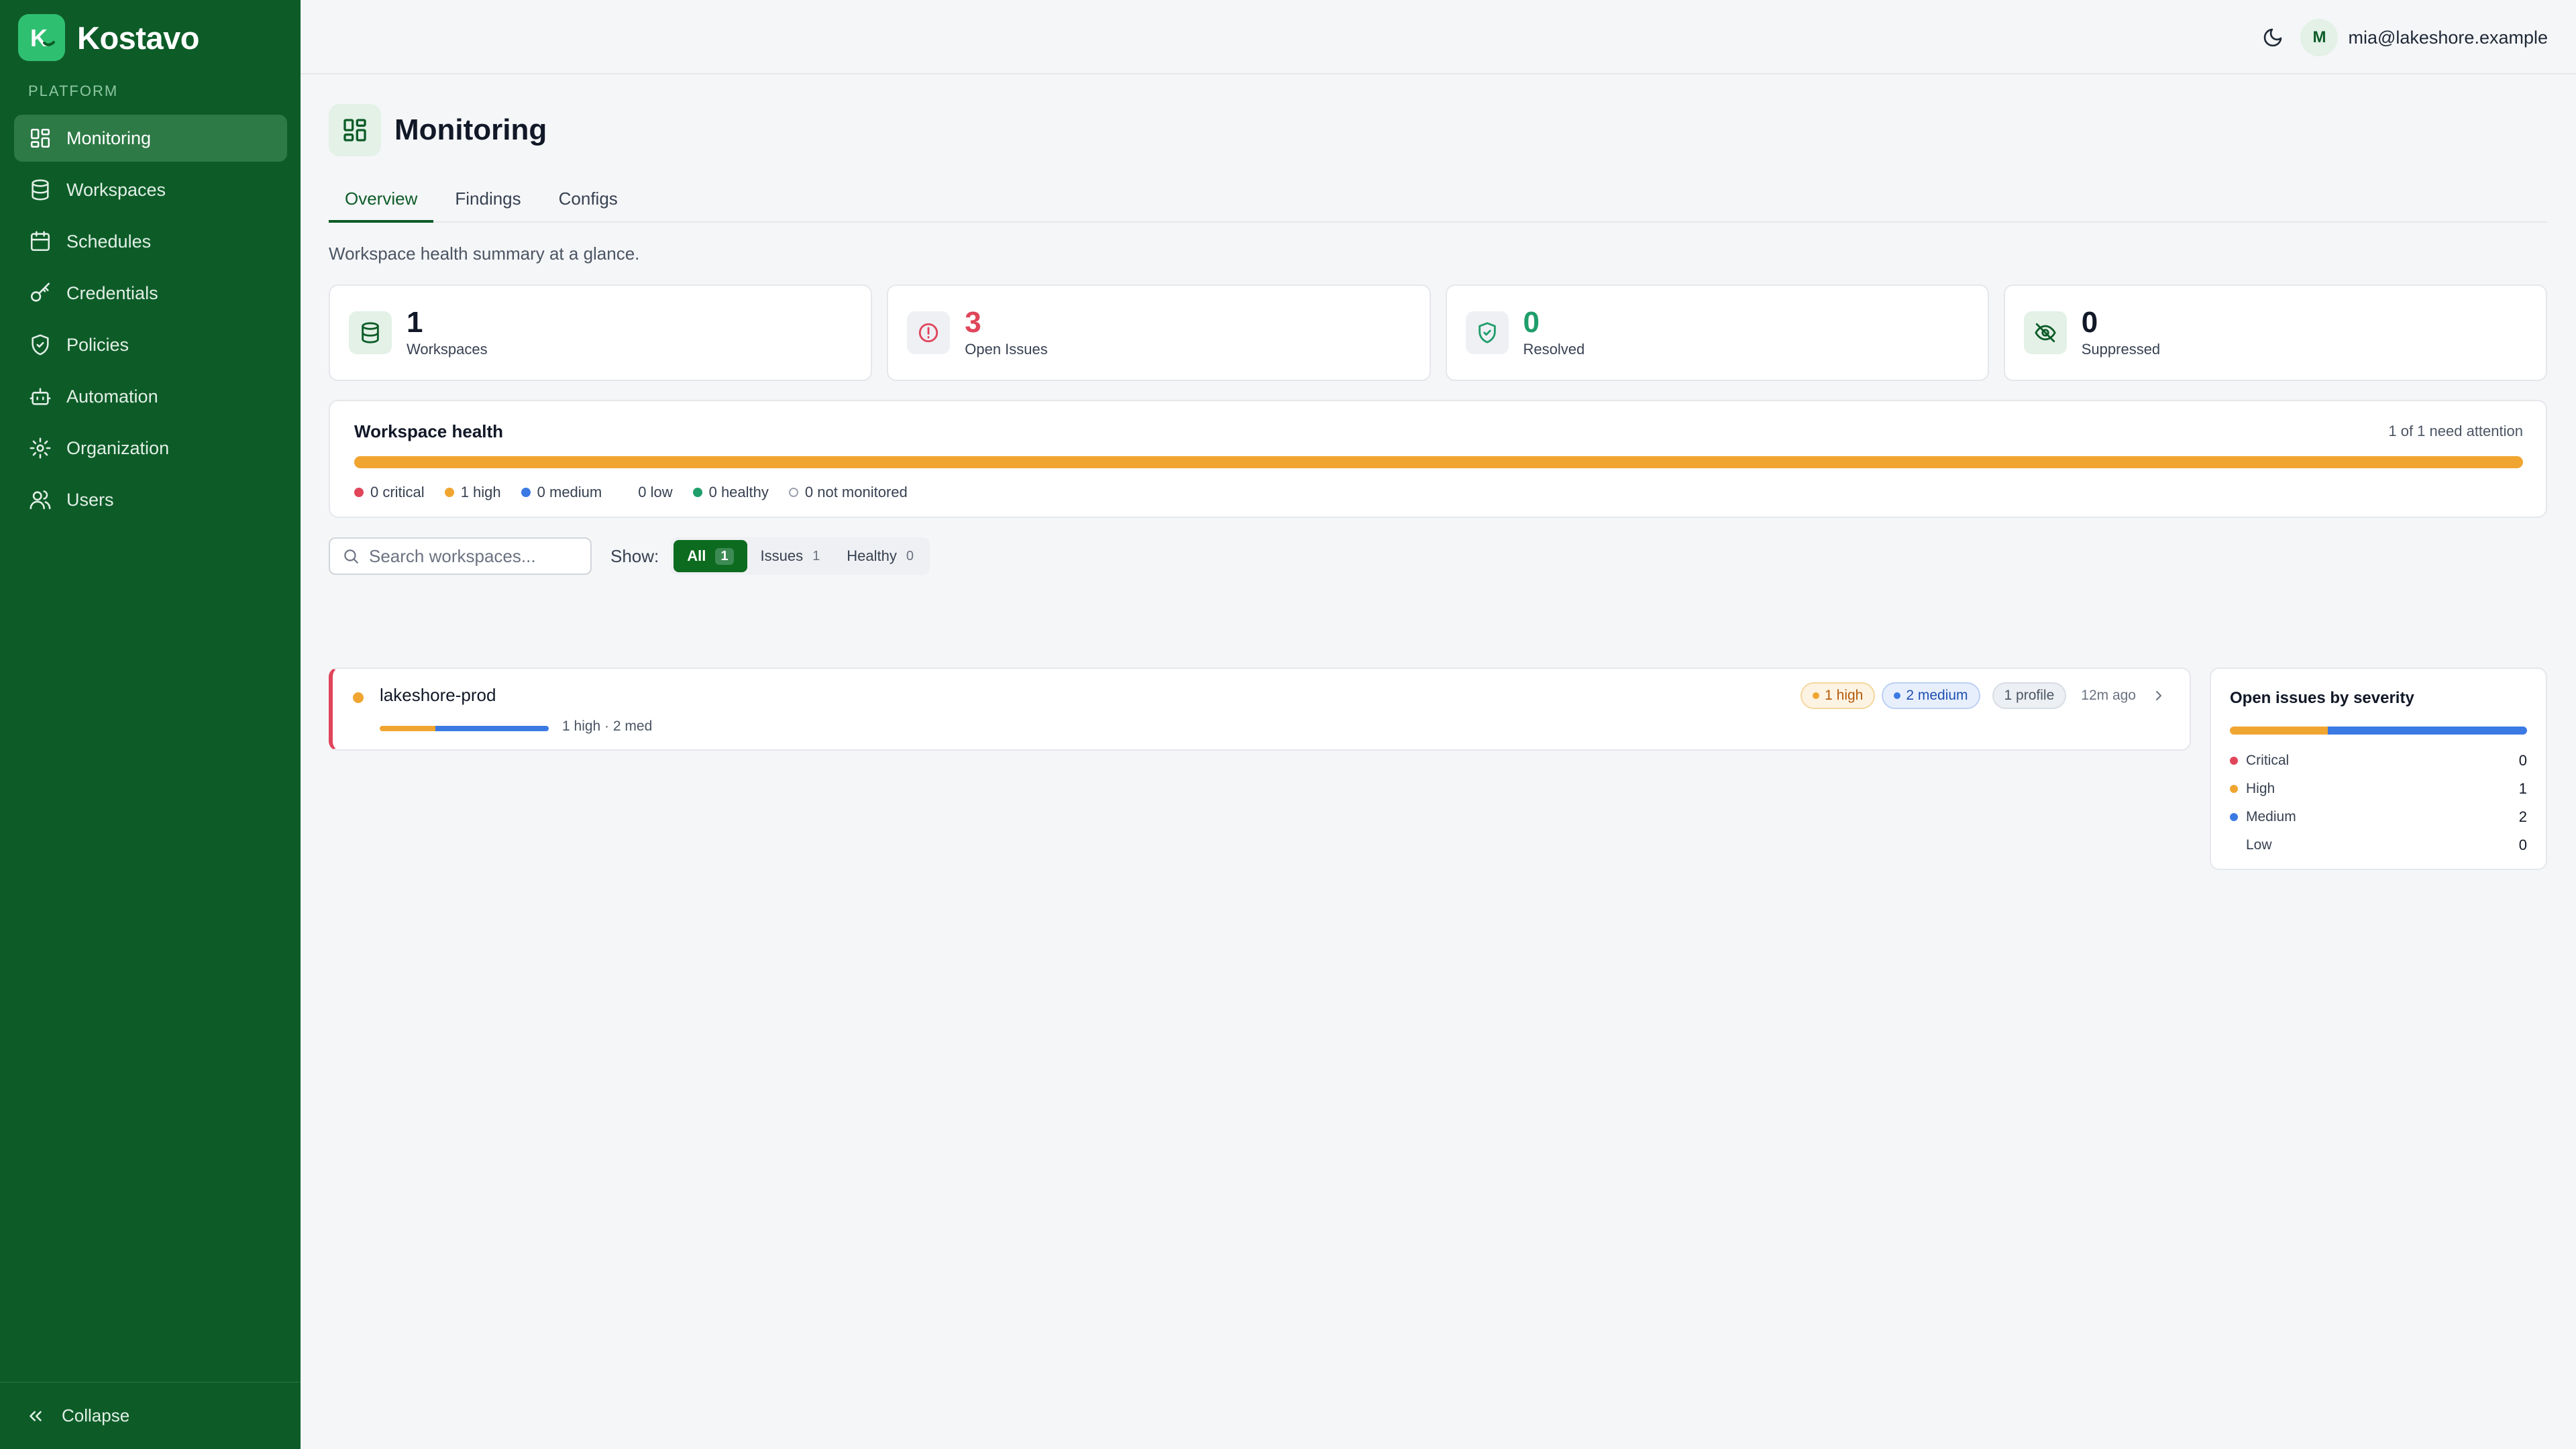 The width and height of the screenshot is (2576, 1449). Describe the element at coordinates (476, 556) in the screenshot. I see `search-input` at that location.